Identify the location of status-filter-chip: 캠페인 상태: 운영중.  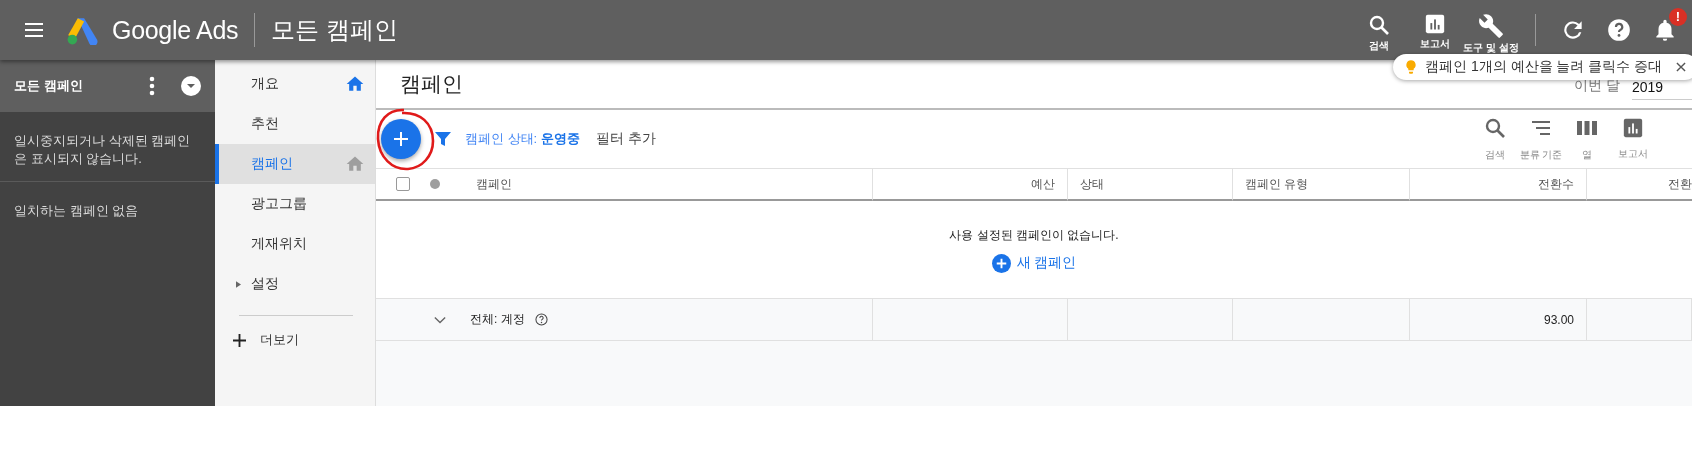
(522, 139).